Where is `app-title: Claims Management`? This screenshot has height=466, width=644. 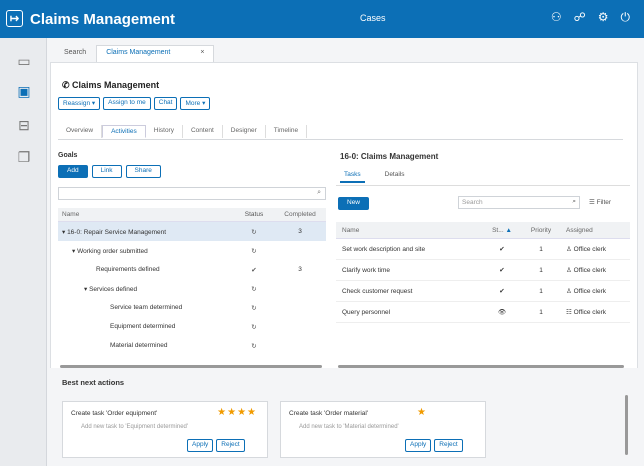
app-title: Claims Management is located at coordinates (103, 19).